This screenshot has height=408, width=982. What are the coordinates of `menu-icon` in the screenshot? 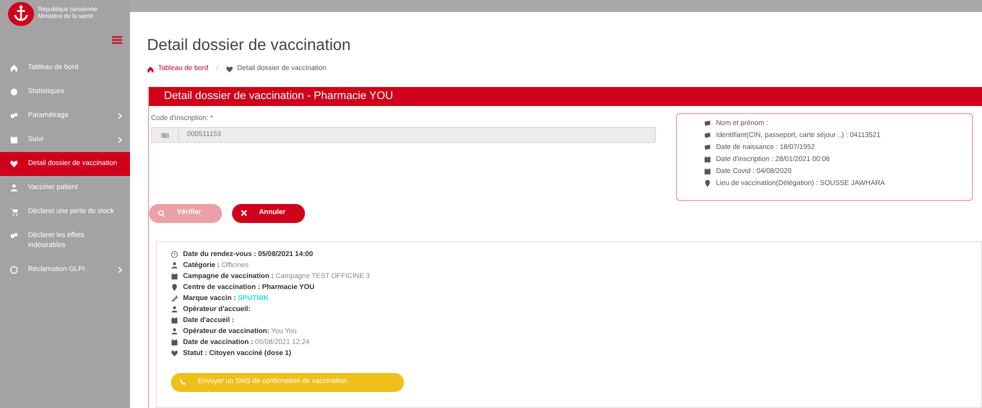 It's located at (117, 40).